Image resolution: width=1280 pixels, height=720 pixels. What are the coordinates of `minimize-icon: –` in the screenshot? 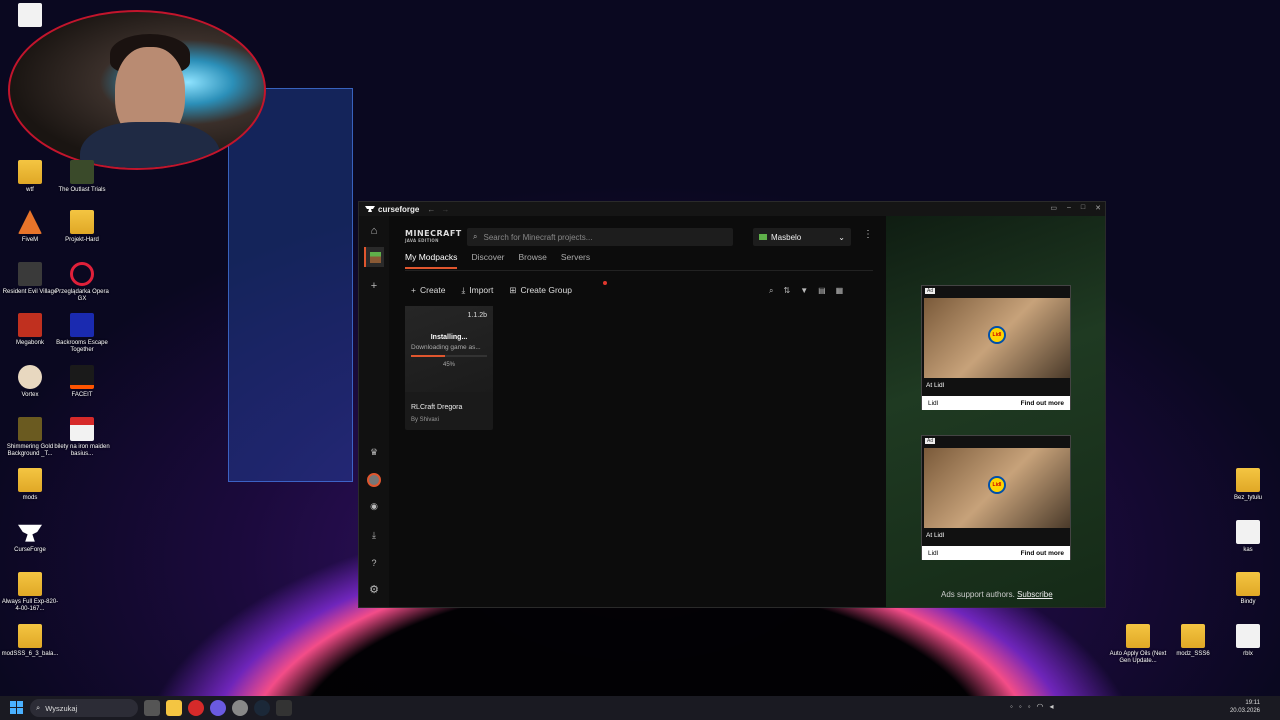 It's located at (1069, 208).